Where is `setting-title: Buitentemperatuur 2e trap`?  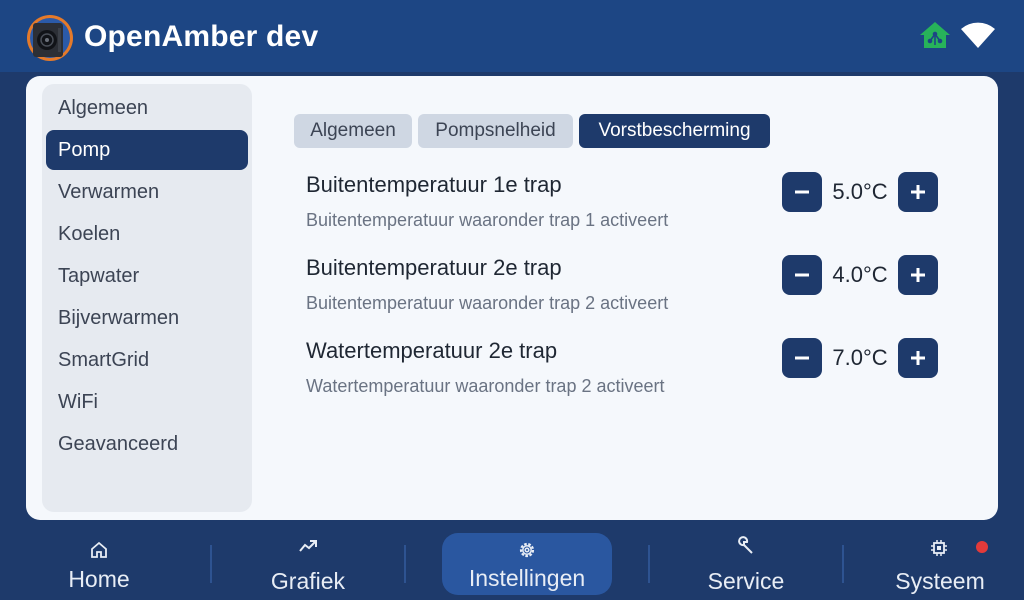
setting-title: Buitentemperatuur 2e trap is located at coordinates (434, 267).